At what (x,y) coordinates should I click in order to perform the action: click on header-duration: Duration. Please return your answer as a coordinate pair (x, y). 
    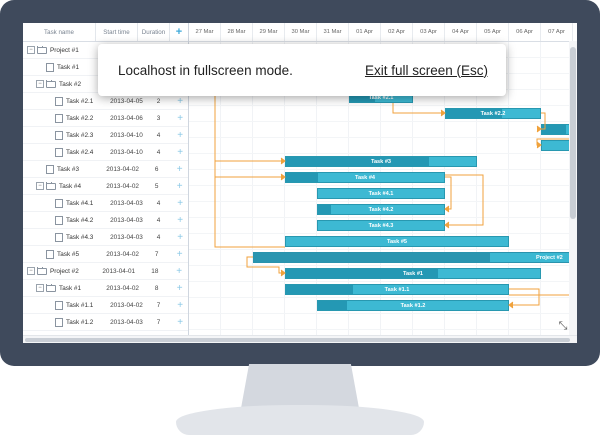
    Looking at the image, I should click on (154, 32).